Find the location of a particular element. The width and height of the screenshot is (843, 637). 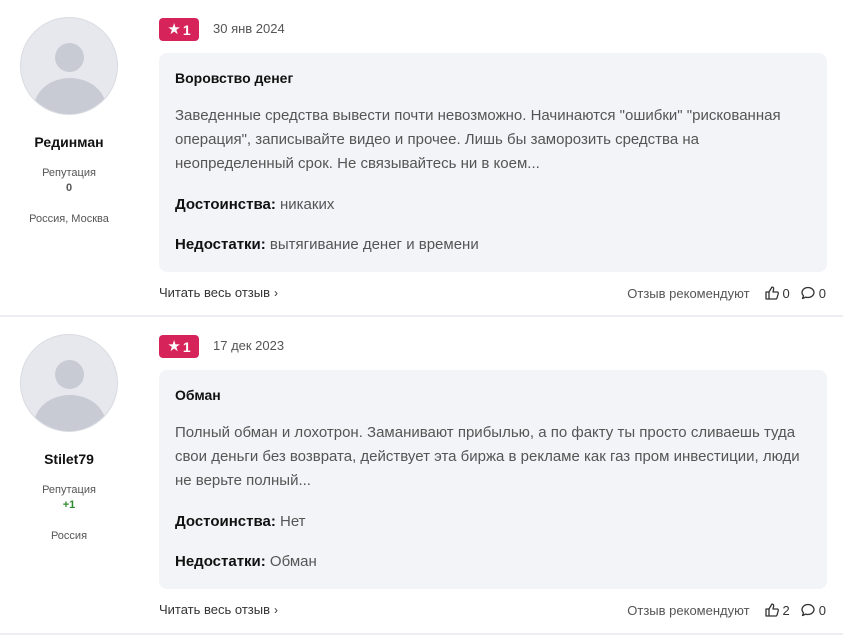

like-count: 0 is located at coordinates (786, 293).